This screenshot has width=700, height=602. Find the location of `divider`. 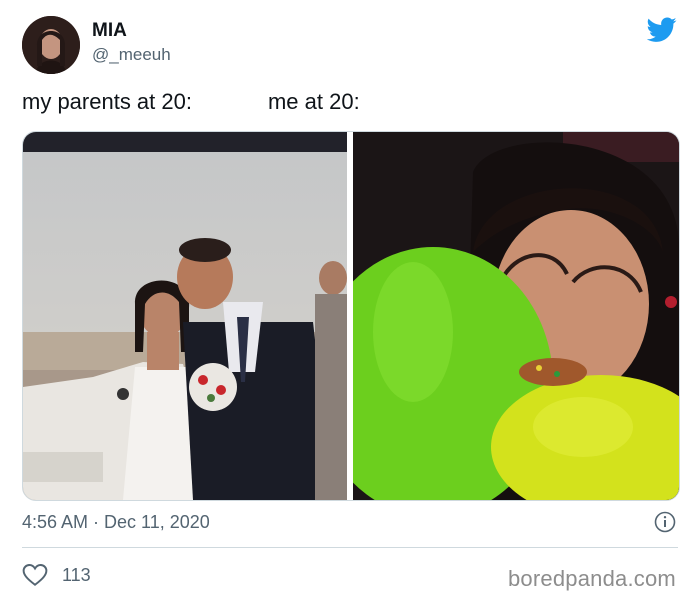

divider is located at coordinates (350, 547).